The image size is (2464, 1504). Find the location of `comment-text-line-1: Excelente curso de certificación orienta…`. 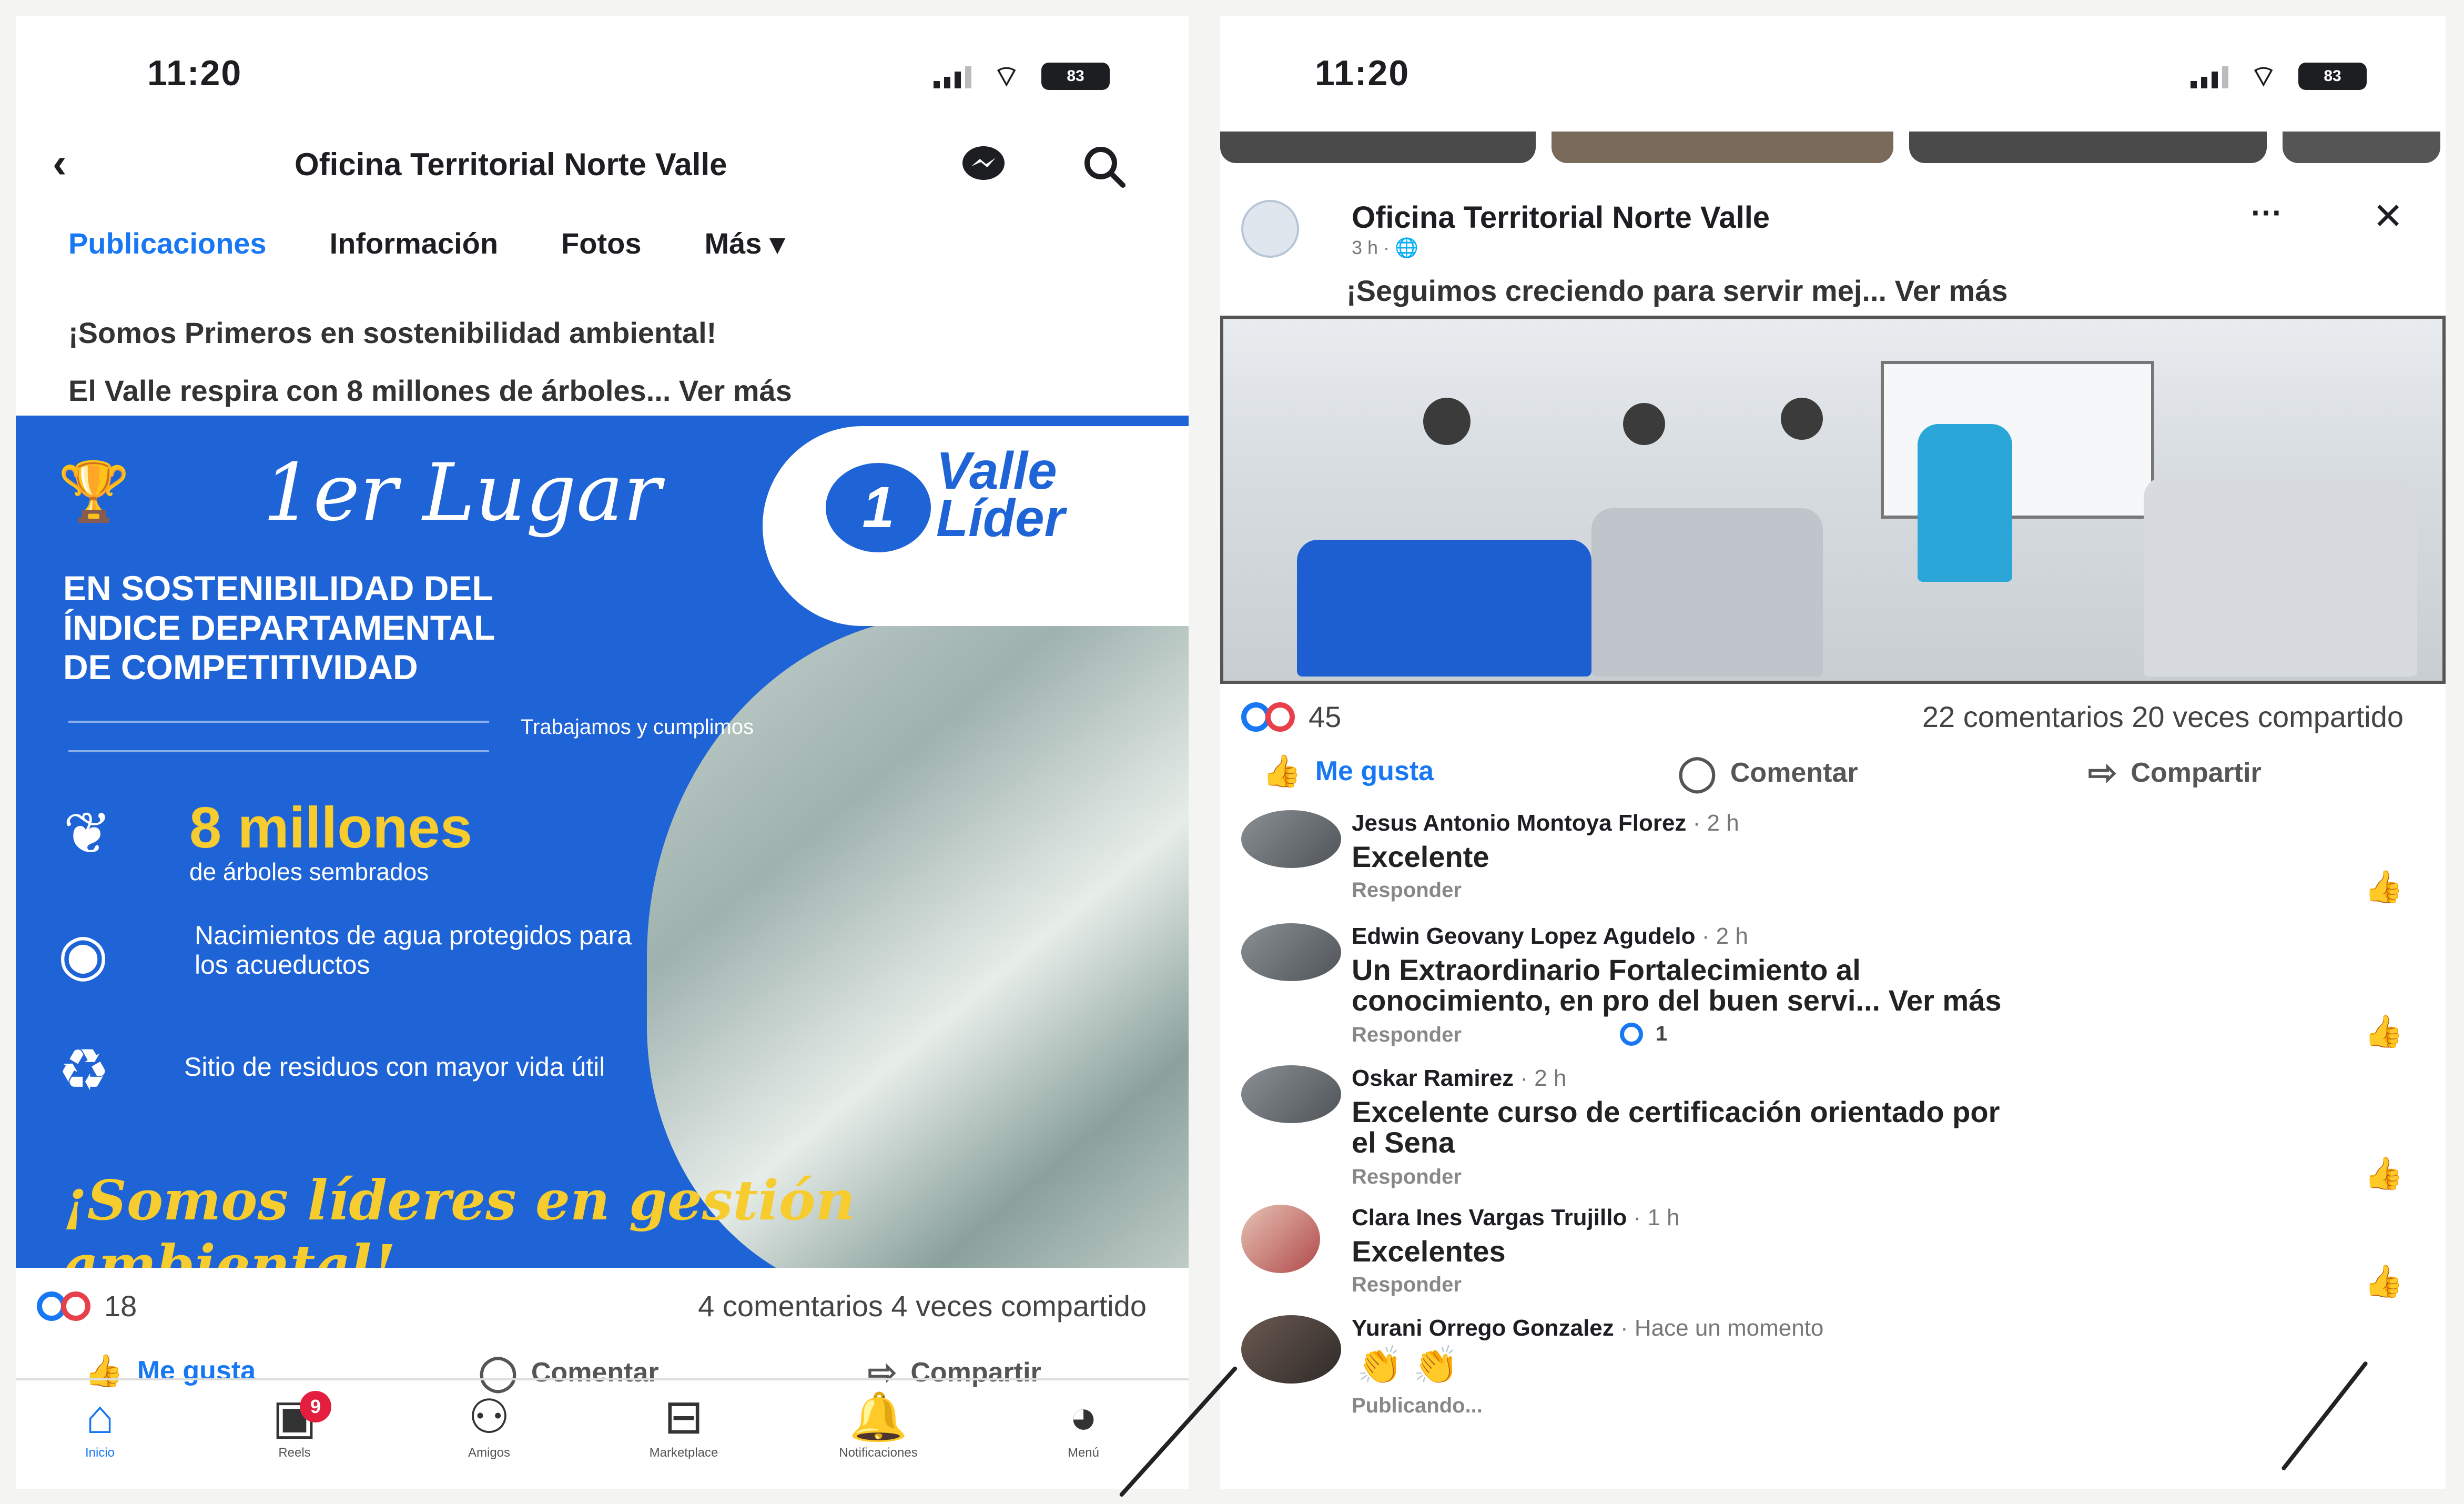

comment-text-line-1: Excelente curso de certificación orienta… is located at coordinates (1676, 1112).